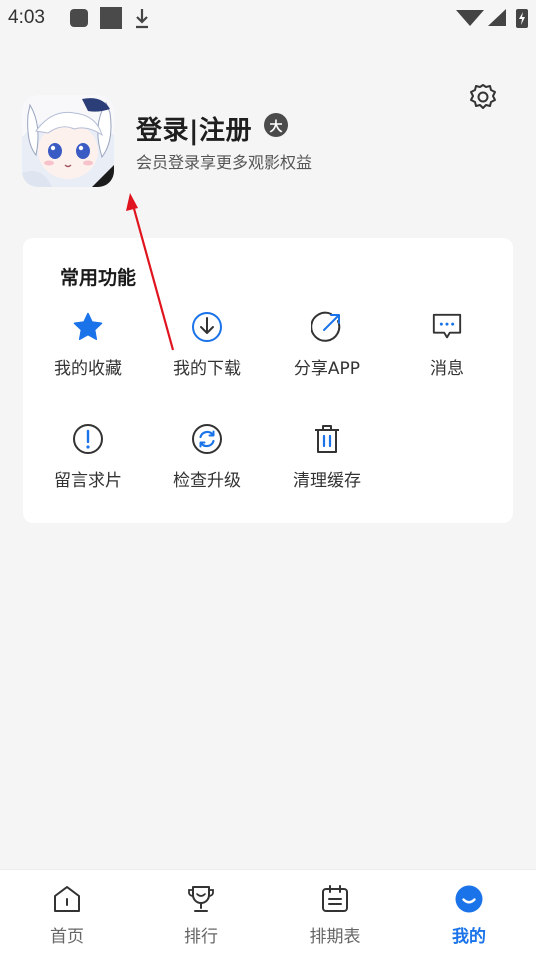 The image size is (536, 955). What do you see at coordinates (88, 481) in the screenshot?
I see `feature-label: 留言求片` at bounding box center [88, 481].